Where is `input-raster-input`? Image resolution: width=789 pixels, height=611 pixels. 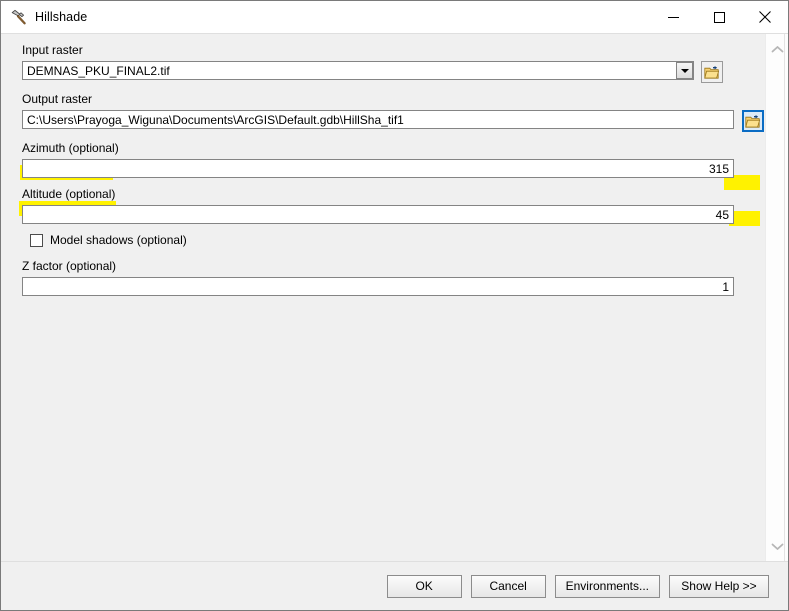
input-raster-input is located at coordinates (358, 70).